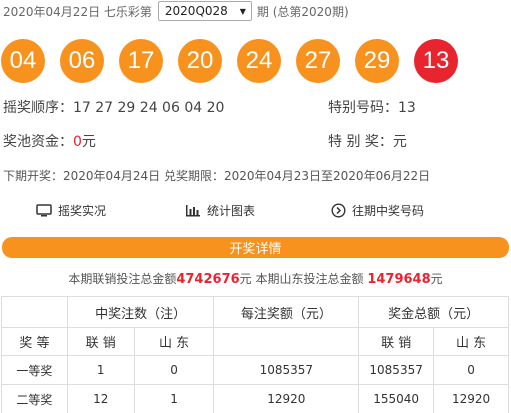  What do you see at coordinates (471, 370) in the screenshot?
I see `total-shandong: 0` at bounding box center [471, 370].